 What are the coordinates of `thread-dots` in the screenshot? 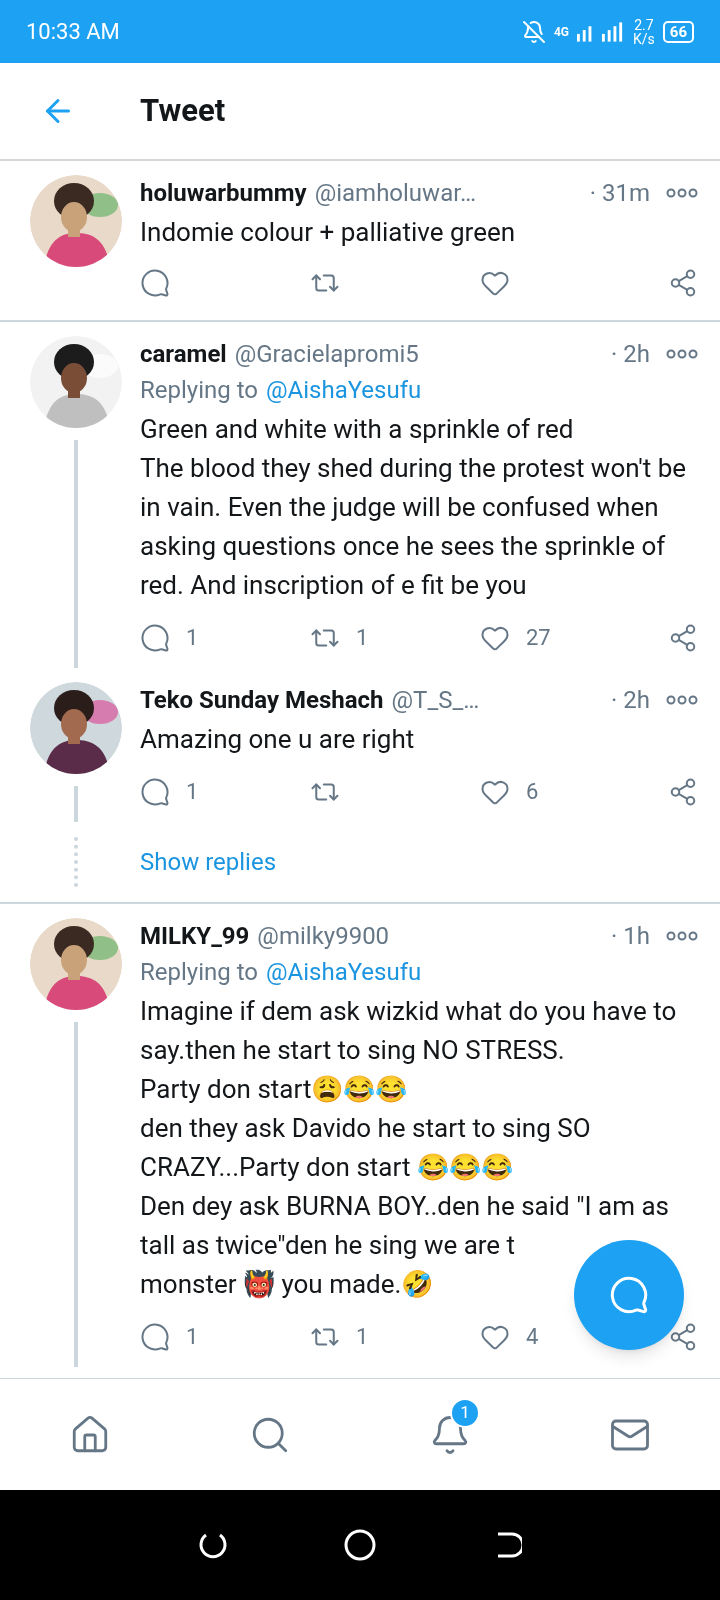 It's located at (76, 862).